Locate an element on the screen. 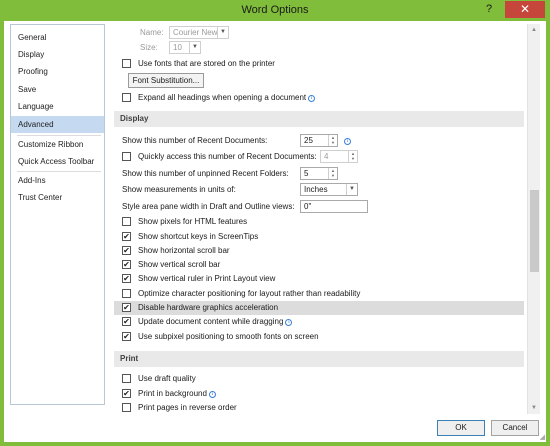 This screenshot has height=446, width=550. checkbox-print-background: ✔ is located at coordinates (126, 393).